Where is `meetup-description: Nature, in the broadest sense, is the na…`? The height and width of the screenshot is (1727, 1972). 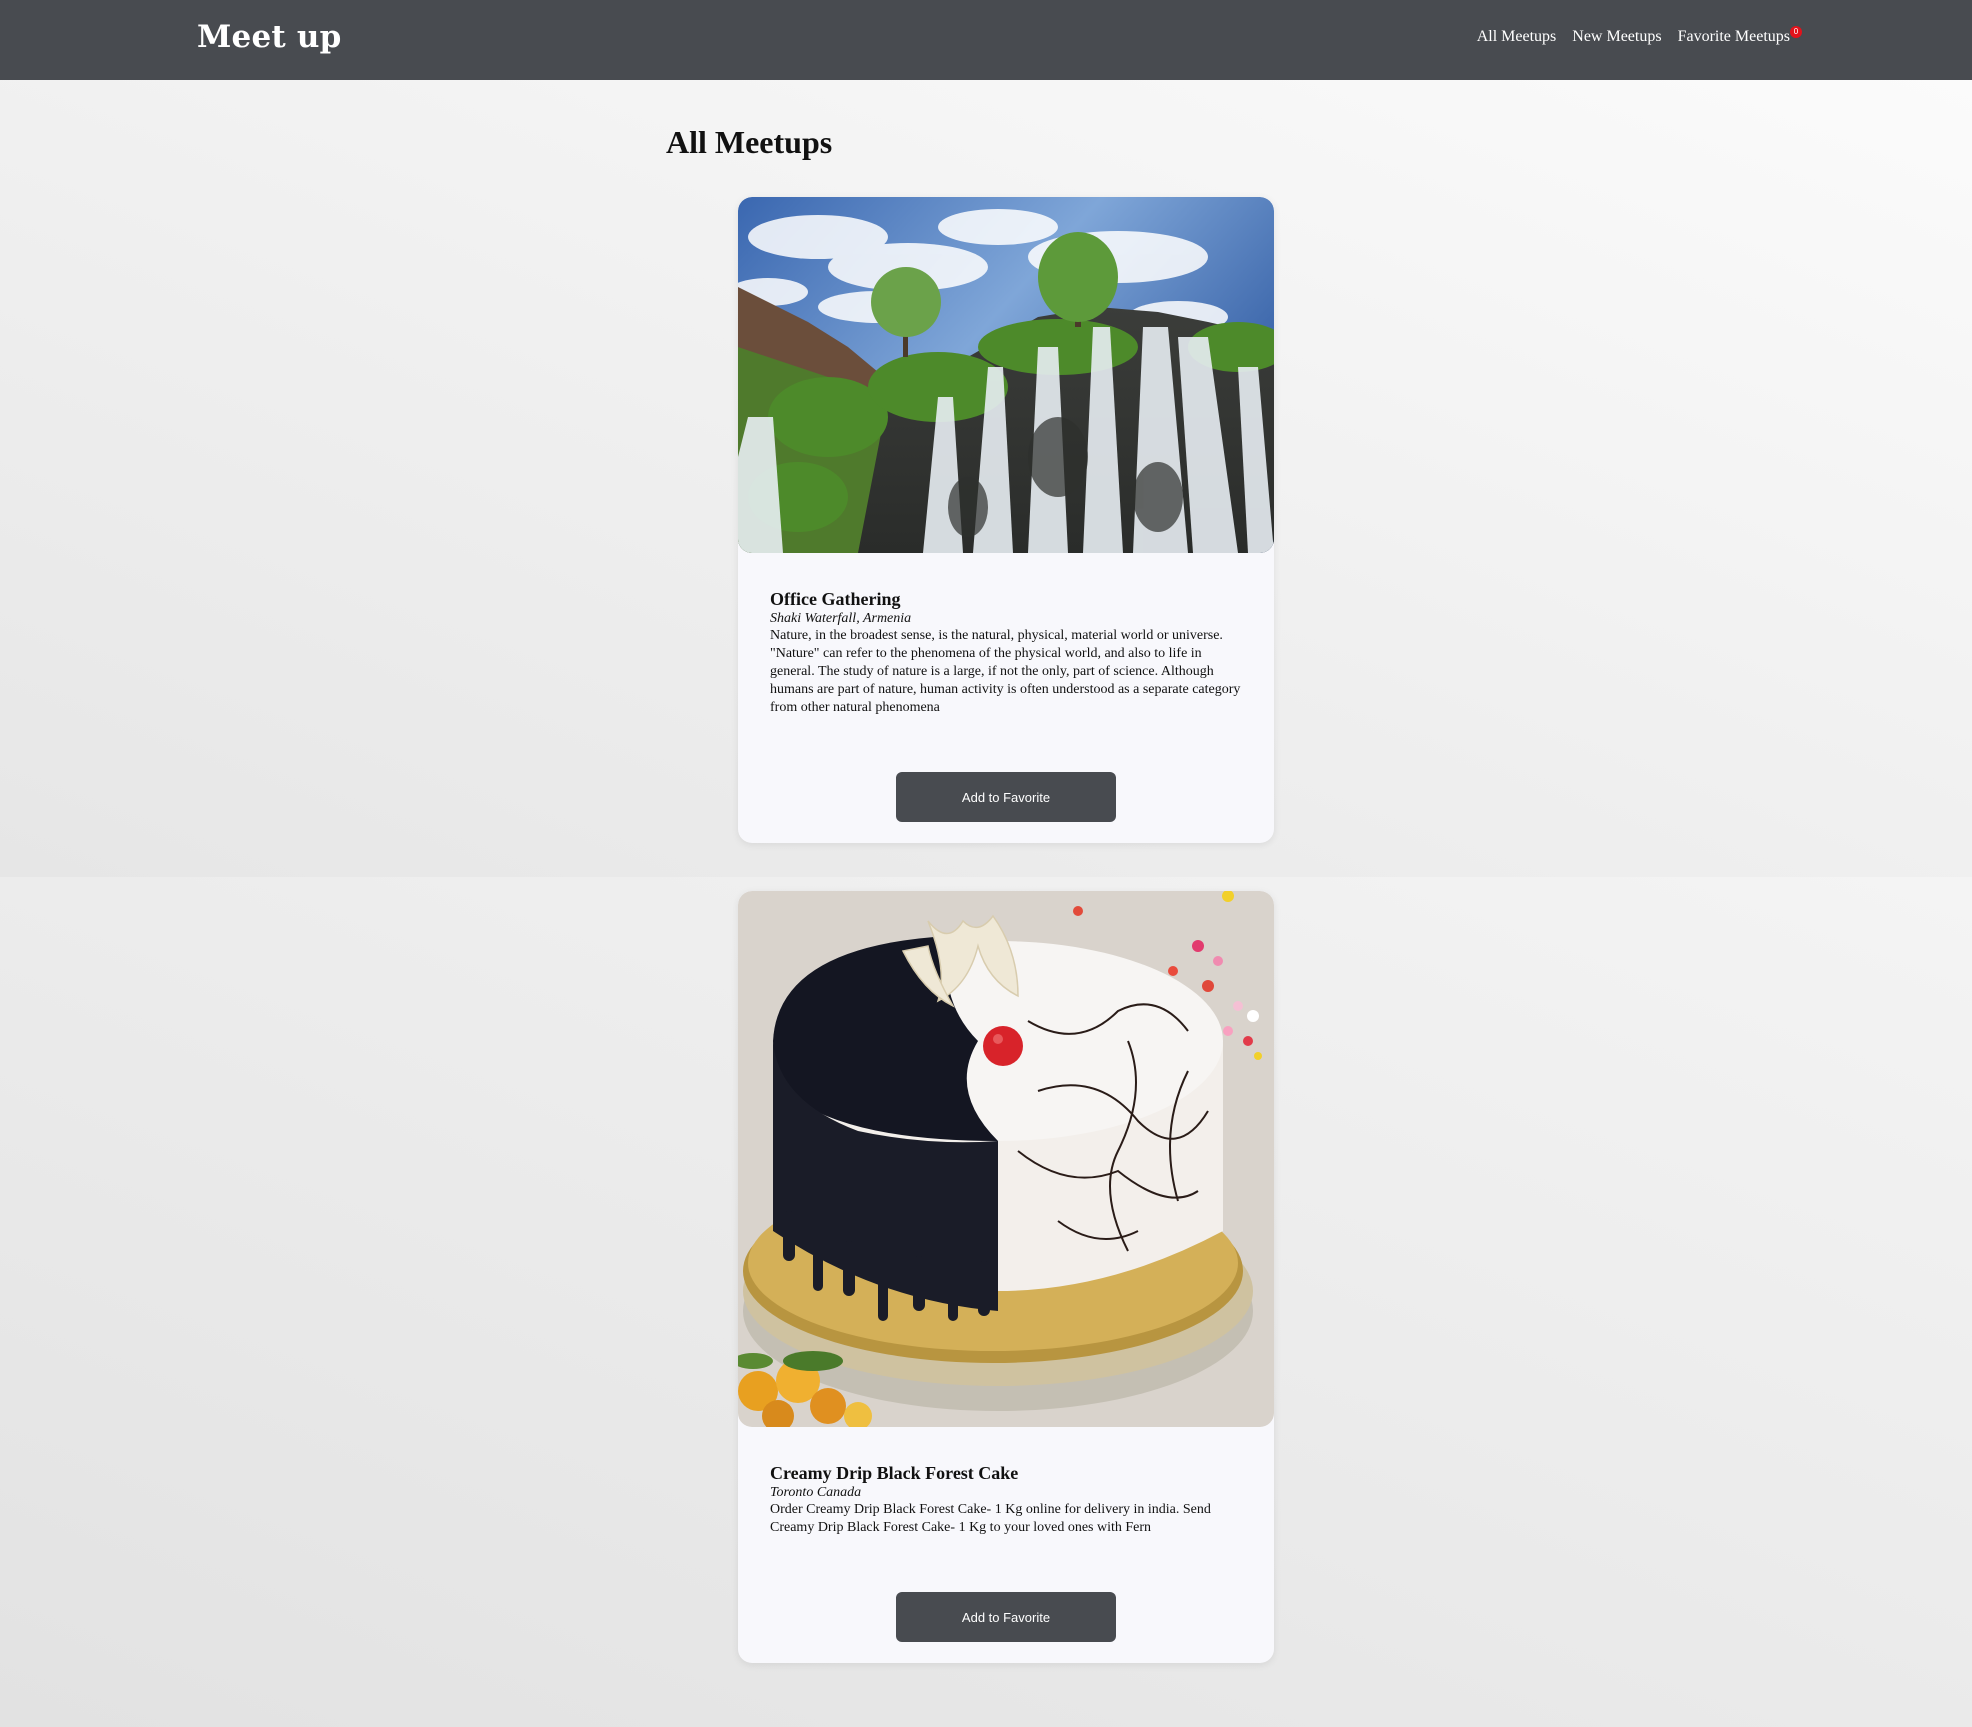
meetup-description: Nature, in the broadest sense, is the na… is located at coordinates (1005, 671).